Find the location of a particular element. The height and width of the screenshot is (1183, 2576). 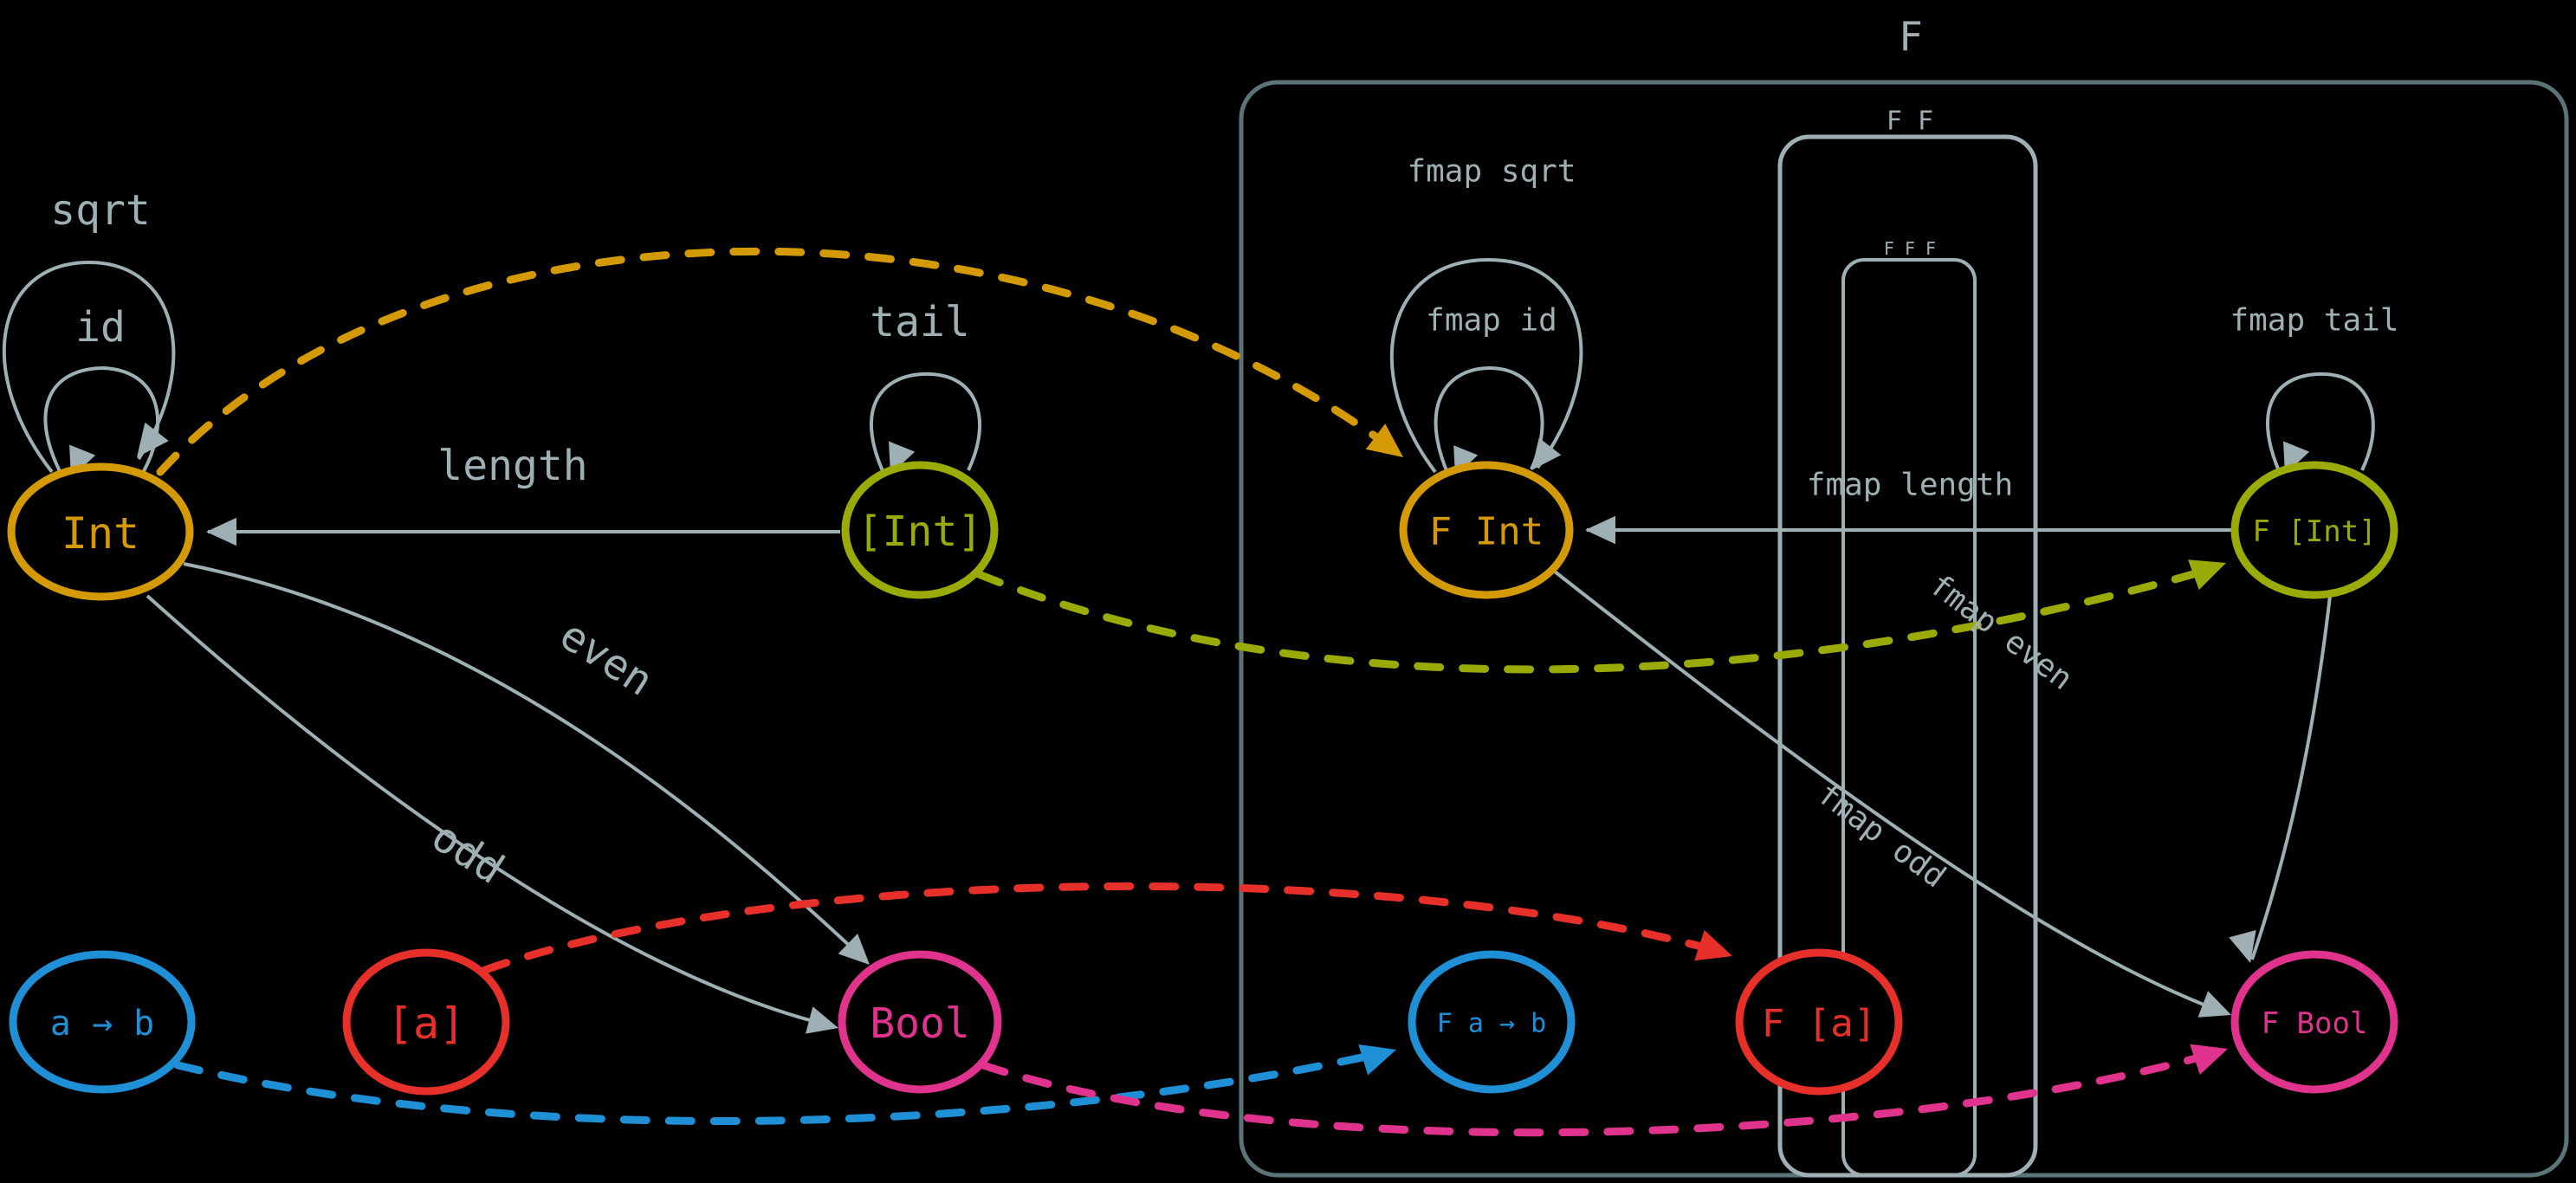

arrowhead-sqrt is located at coordinates (153, 439).